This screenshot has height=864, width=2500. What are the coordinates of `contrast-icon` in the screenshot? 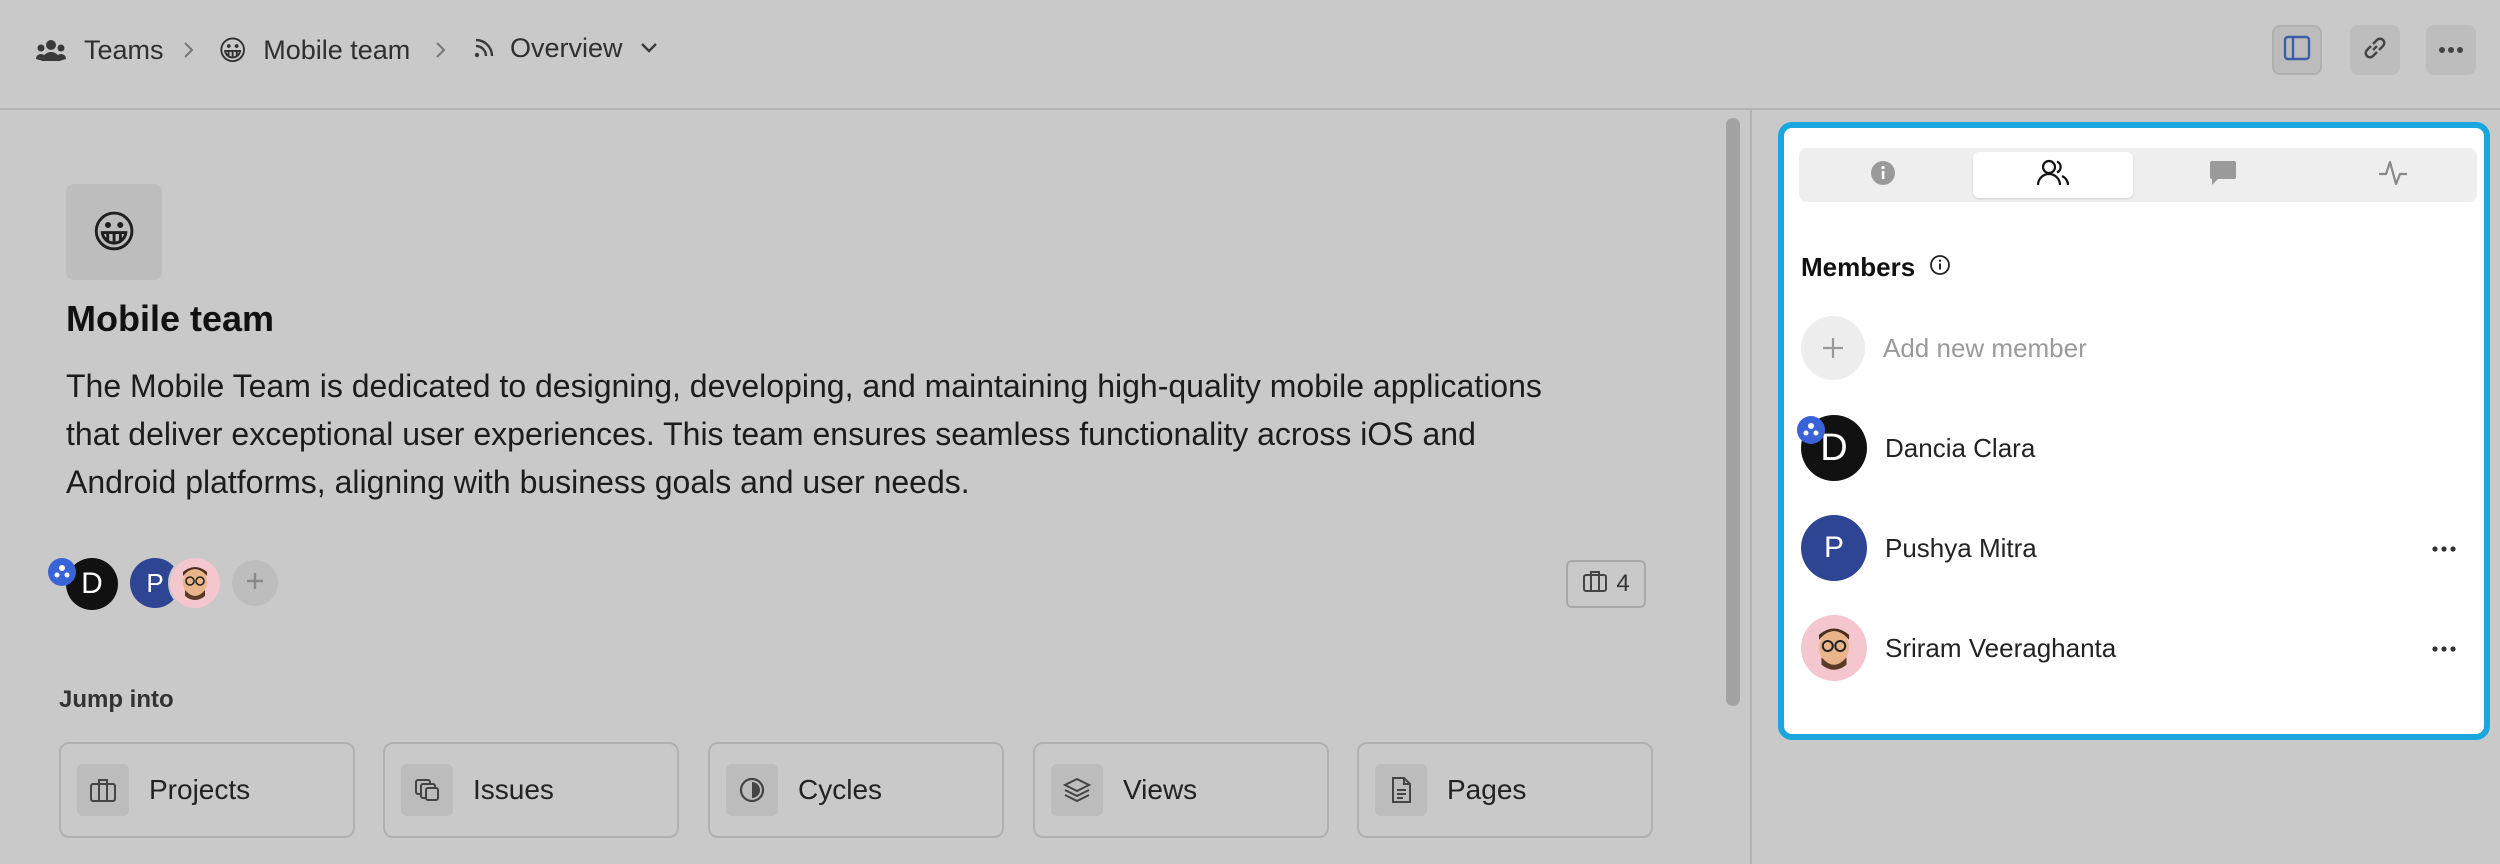 It's located at (752, 790).